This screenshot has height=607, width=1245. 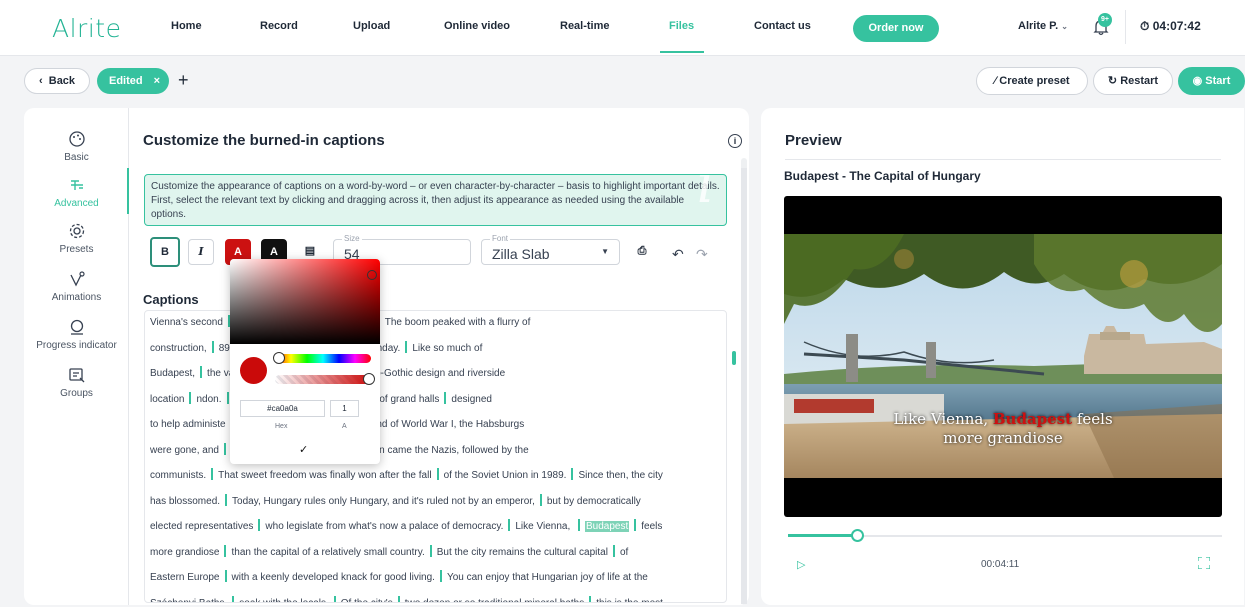 I want to click on hue-handle, so click(x=279, y=358).